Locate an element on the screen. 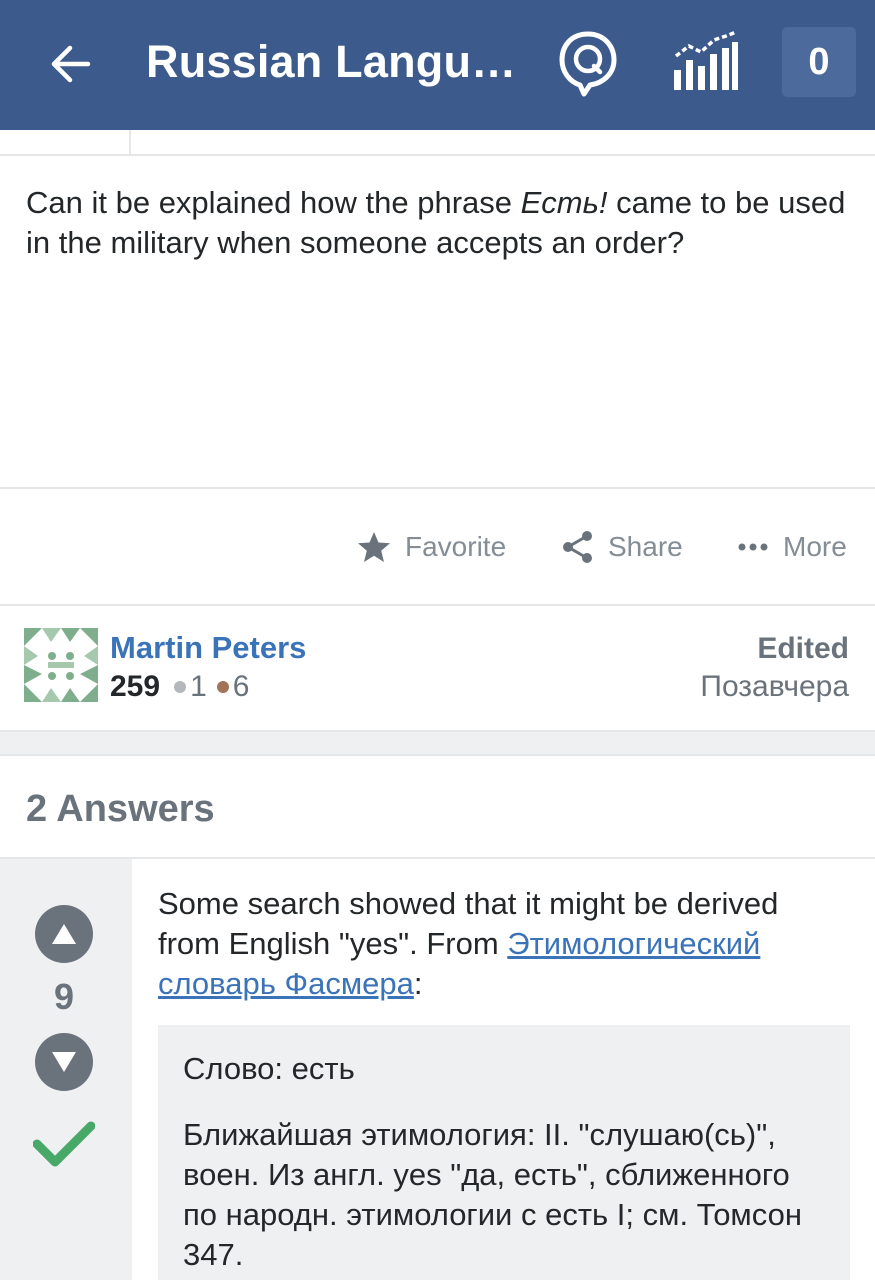 The width and height of the screenshot is (875, 1280). silver-badge-count: 1 is located at coordinates (198, 686).